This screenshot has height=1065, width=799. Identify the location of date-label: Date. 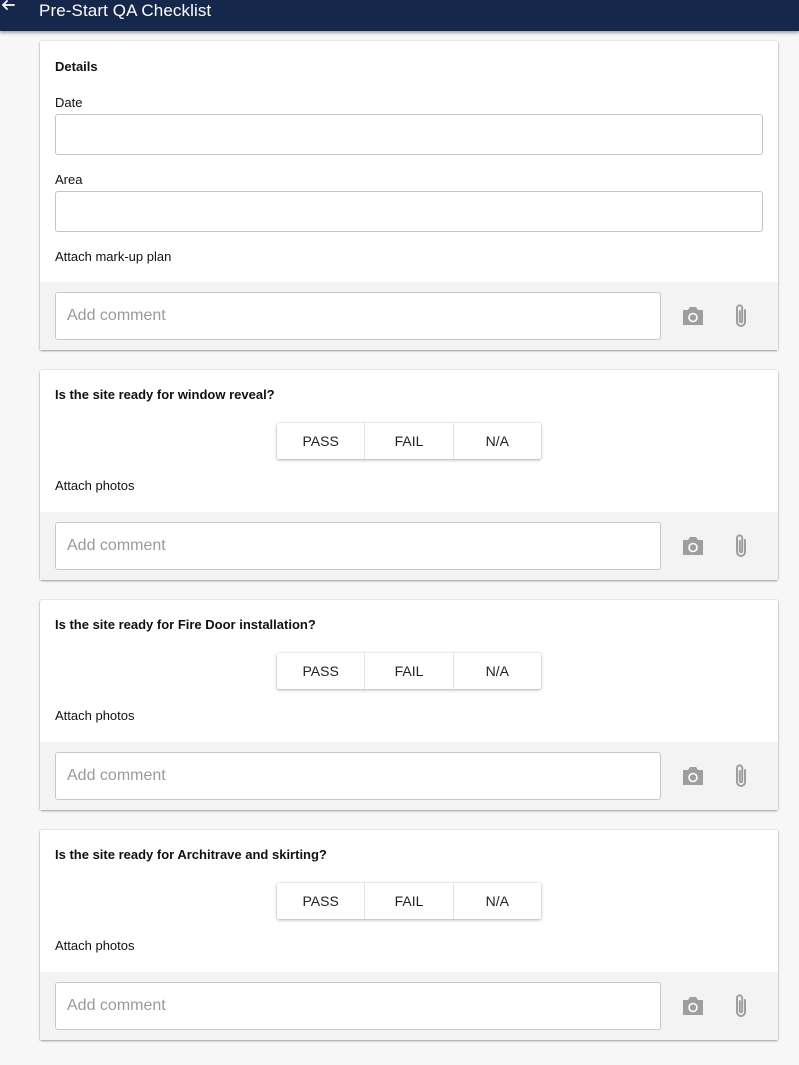
(69, 102).